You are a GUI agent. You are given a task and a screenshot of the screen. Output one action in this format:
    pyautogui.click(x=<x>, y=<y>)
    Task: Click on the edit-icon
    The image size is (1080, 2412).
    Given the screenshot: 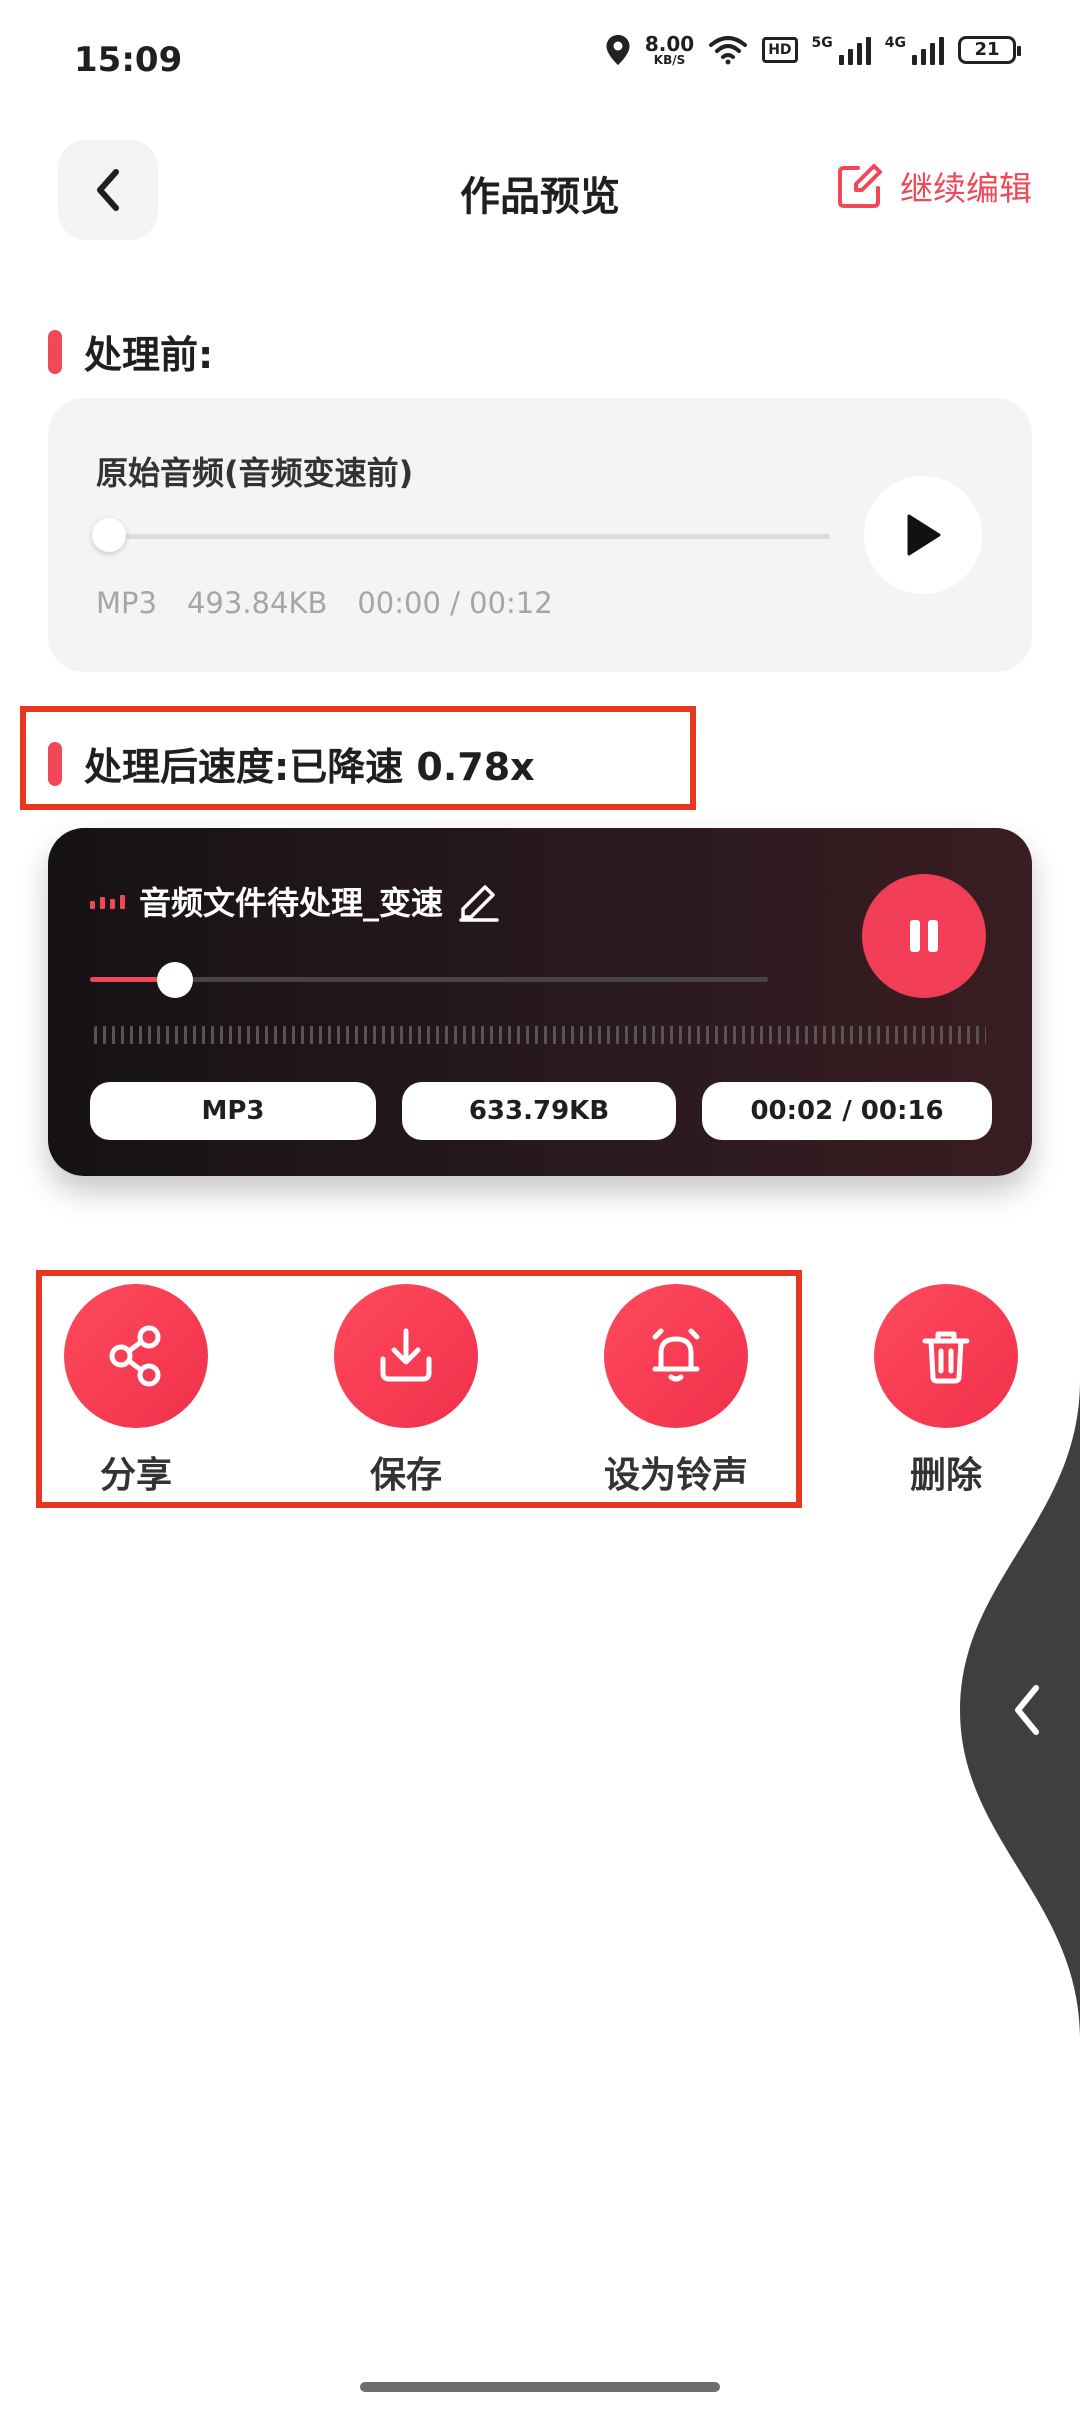 What is the action you would take?
    pyautogui.click(x=860, y=186)
    